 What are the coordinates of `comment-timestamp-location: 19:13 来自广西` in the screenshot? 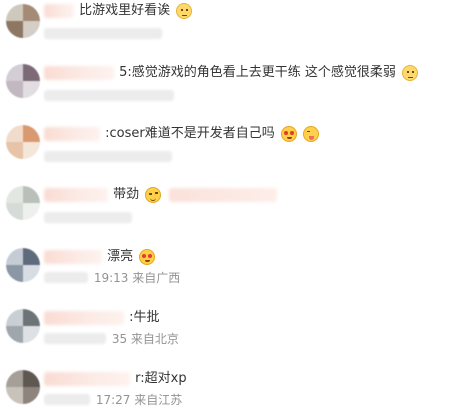 It's located at (137, 277).